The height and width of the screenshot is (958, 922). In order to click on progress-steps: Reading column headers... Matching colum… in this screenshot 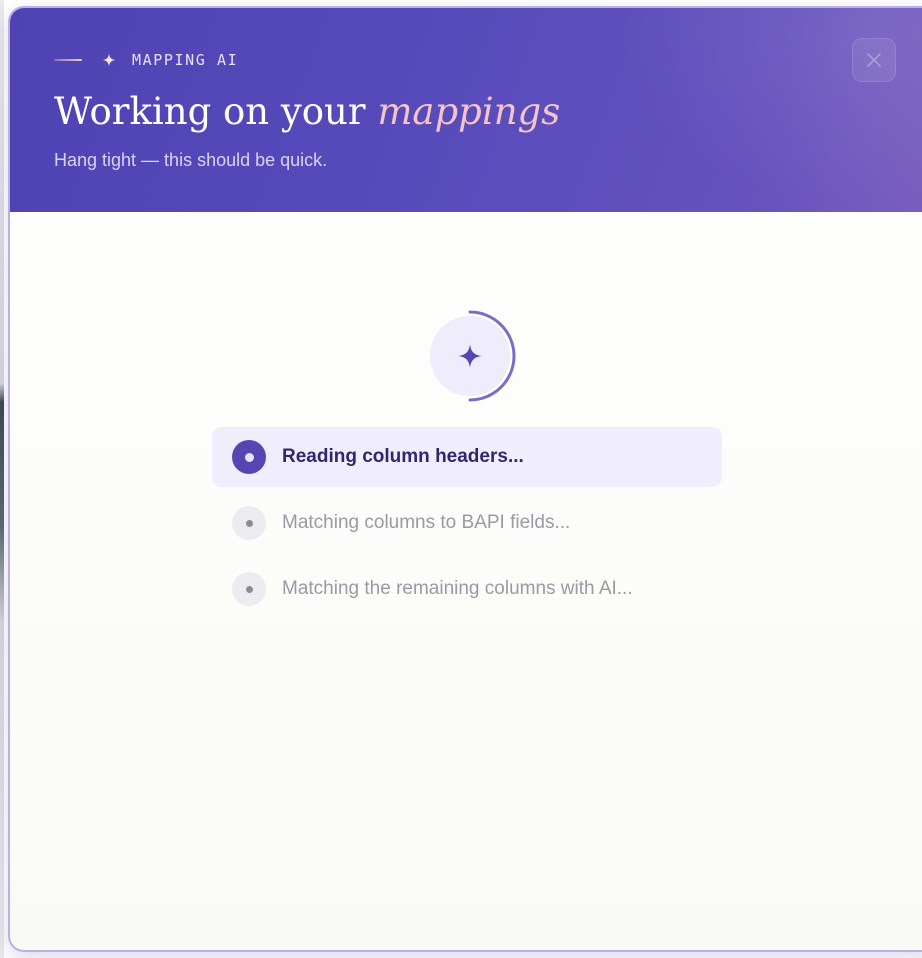, I will do `click(467, 526)`.